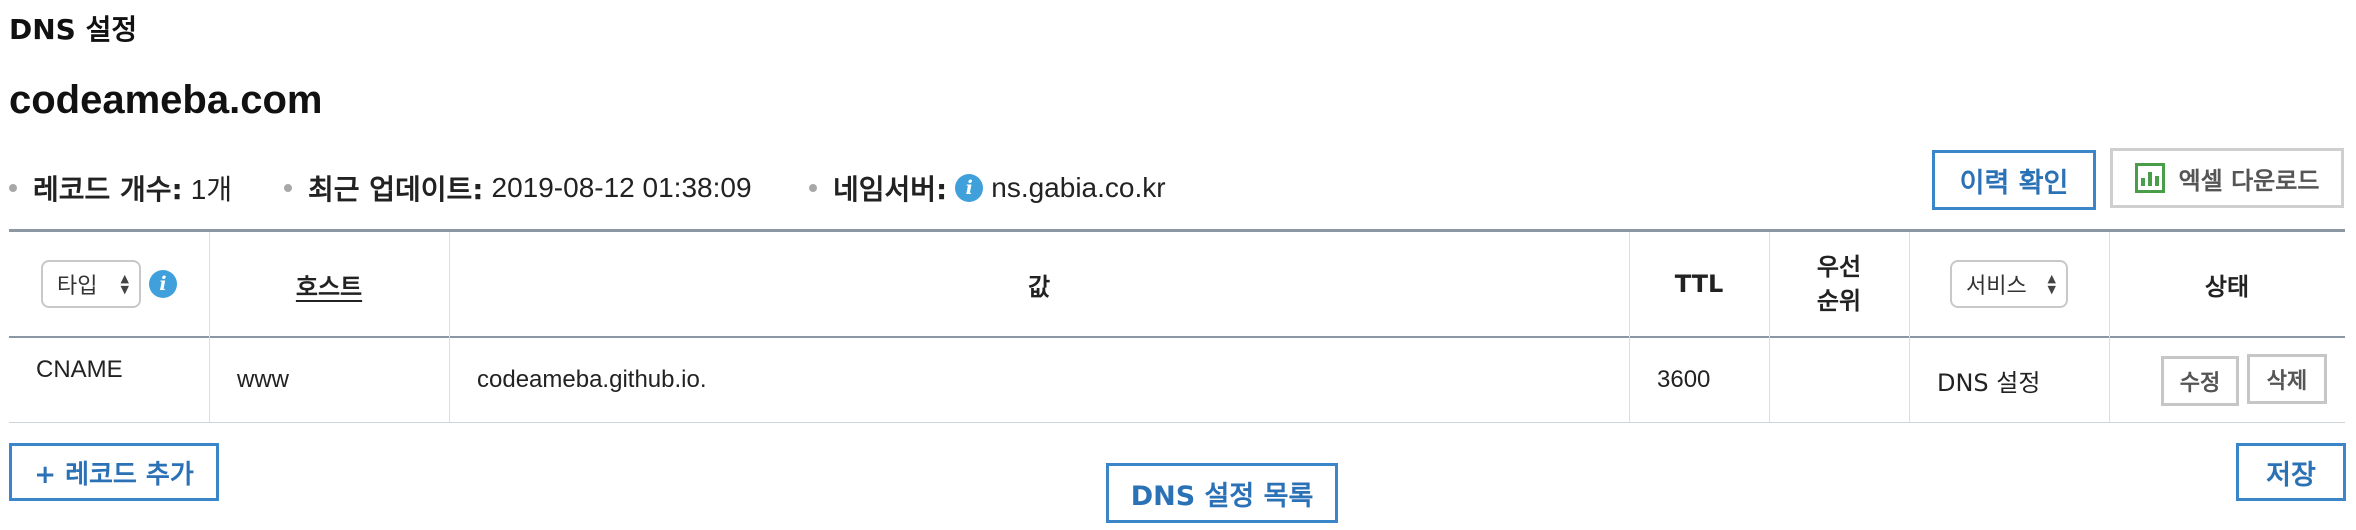  I want to click on type-select: 타입 ▲ ▼, so click(91, 284).